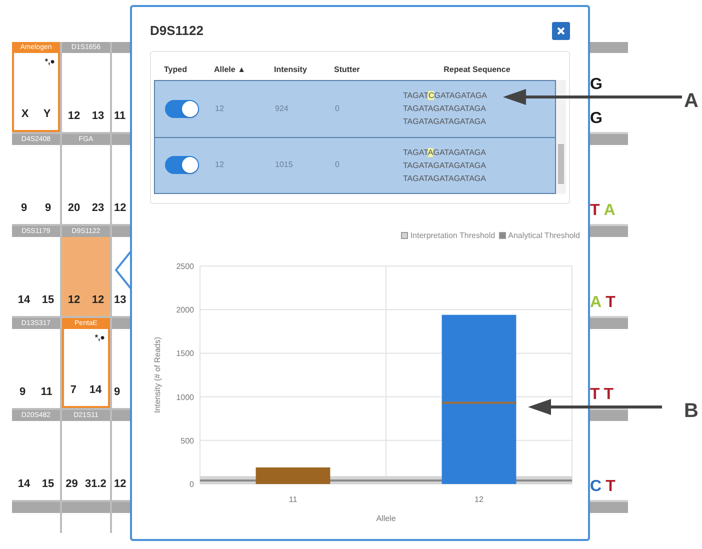 This screenshot has height=549, width=702. What do you see at coordinates (185, 353) in the screenshot?
I see `y-tick-label: 1500` at bounding box center [185, 353].